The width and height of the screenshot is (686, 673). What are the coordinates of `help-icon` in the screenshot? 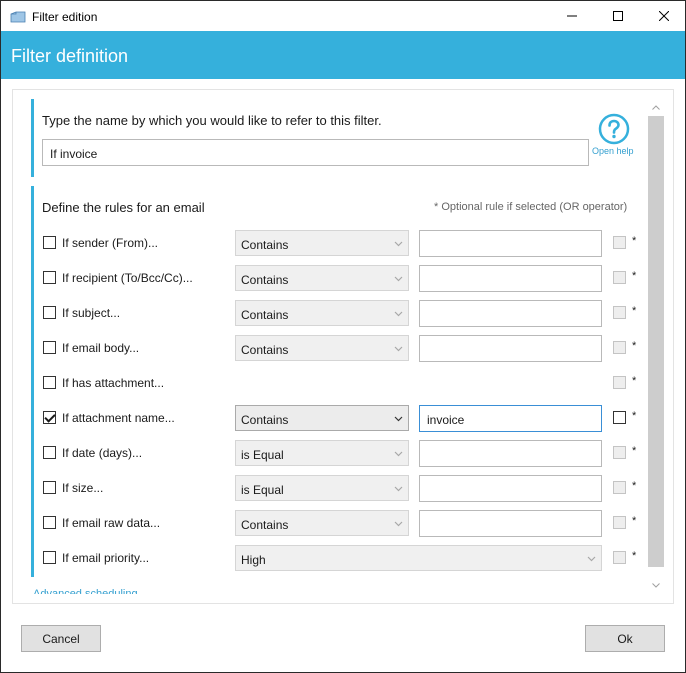 It's located at (614, 129).